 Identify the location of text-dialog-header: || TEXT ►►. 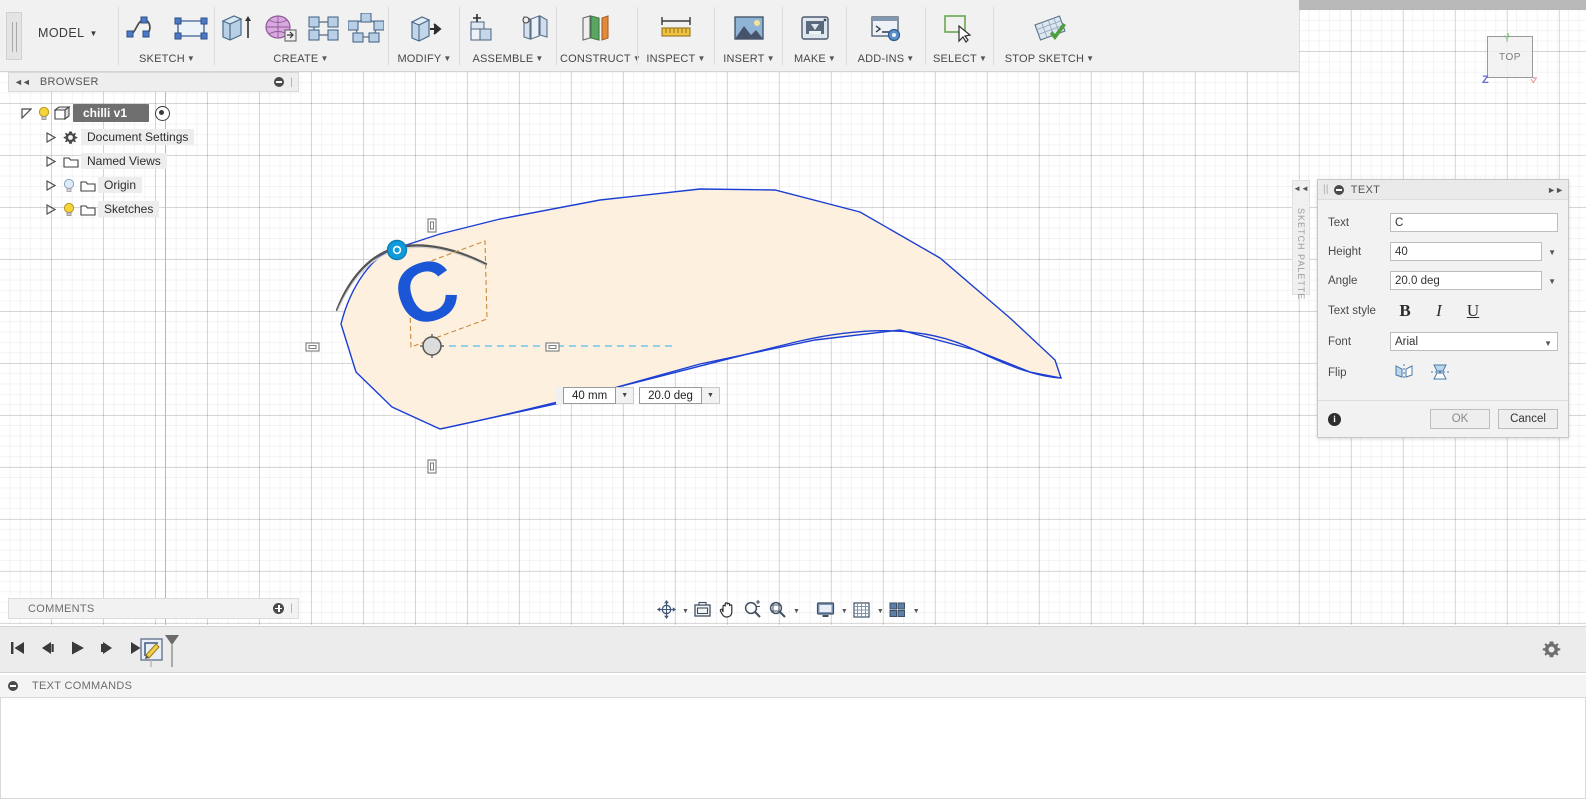
(1443, 190).